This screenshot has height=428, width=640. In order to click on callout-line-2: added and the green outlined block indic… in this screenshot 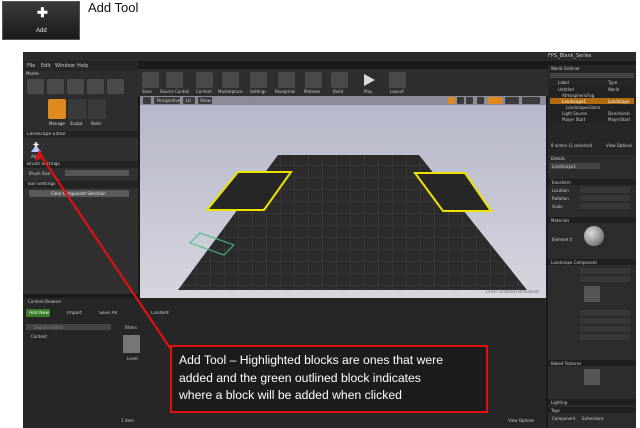, I will do `click(300, 377)`.